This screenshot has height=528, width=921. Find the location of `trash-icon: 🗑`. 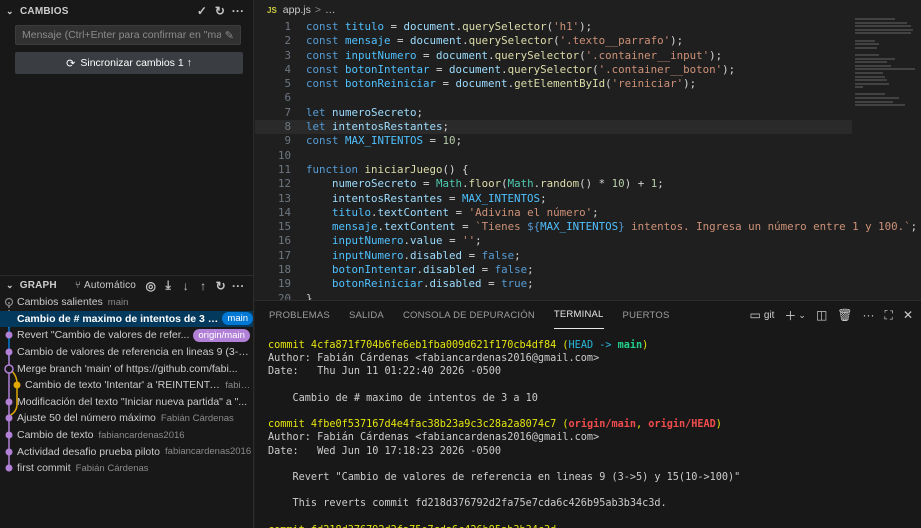

trash-icon: 🗑 is located at coordinates (844, 315).